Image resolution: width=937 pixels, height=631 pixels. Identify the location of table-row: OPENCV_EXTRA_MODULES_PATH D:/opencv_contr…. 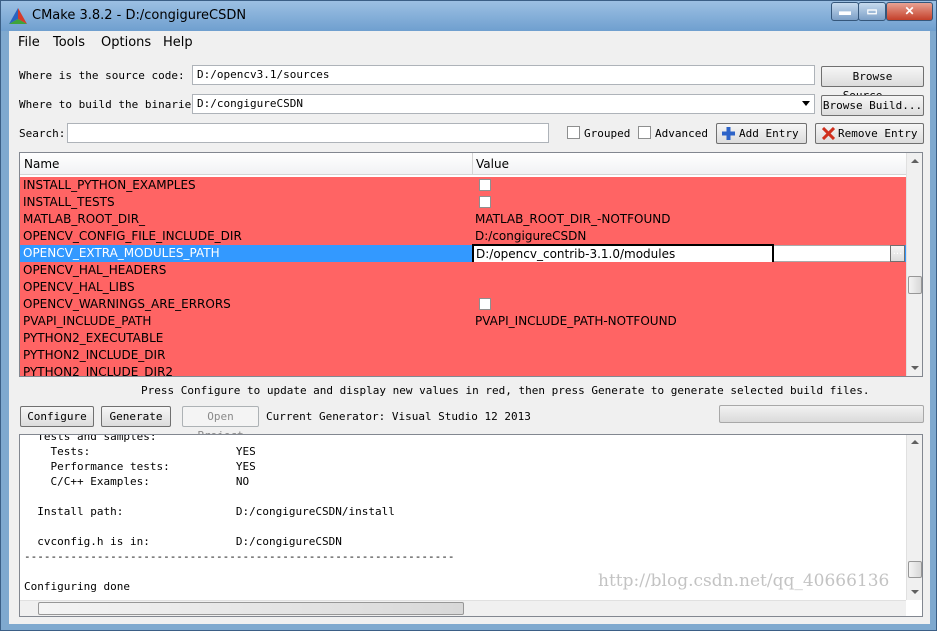
(463, 254).